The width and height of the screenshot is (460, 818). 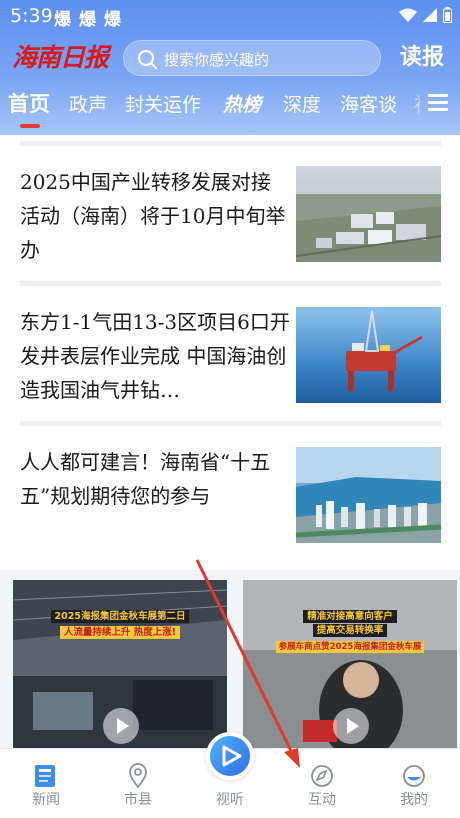 I want to click on read-newspaper-button: 读报, so click(x=422, y=58).